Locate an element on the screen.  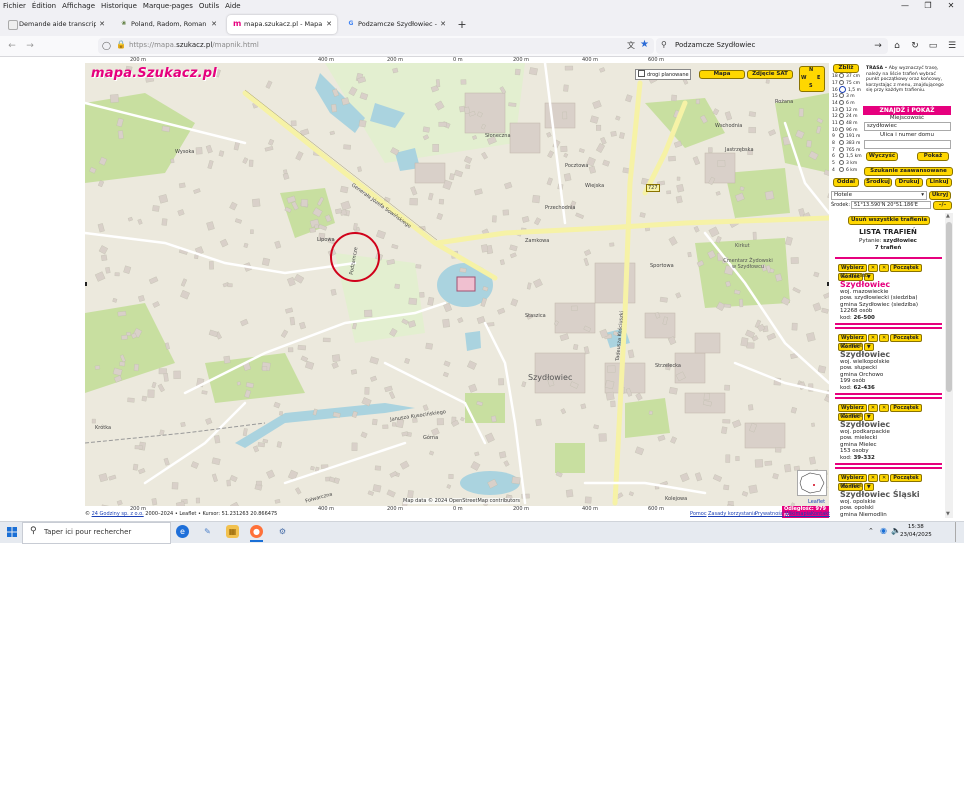
print-button: Drukuj is located at coordinates (909, 182).